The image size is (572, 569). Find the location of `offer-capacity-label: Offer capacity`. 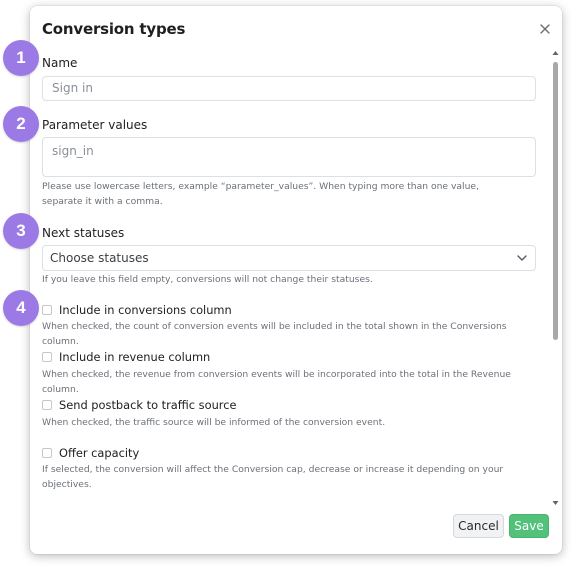

offer-capacity-label: Offer capacity is located at coordinates (99, 453).